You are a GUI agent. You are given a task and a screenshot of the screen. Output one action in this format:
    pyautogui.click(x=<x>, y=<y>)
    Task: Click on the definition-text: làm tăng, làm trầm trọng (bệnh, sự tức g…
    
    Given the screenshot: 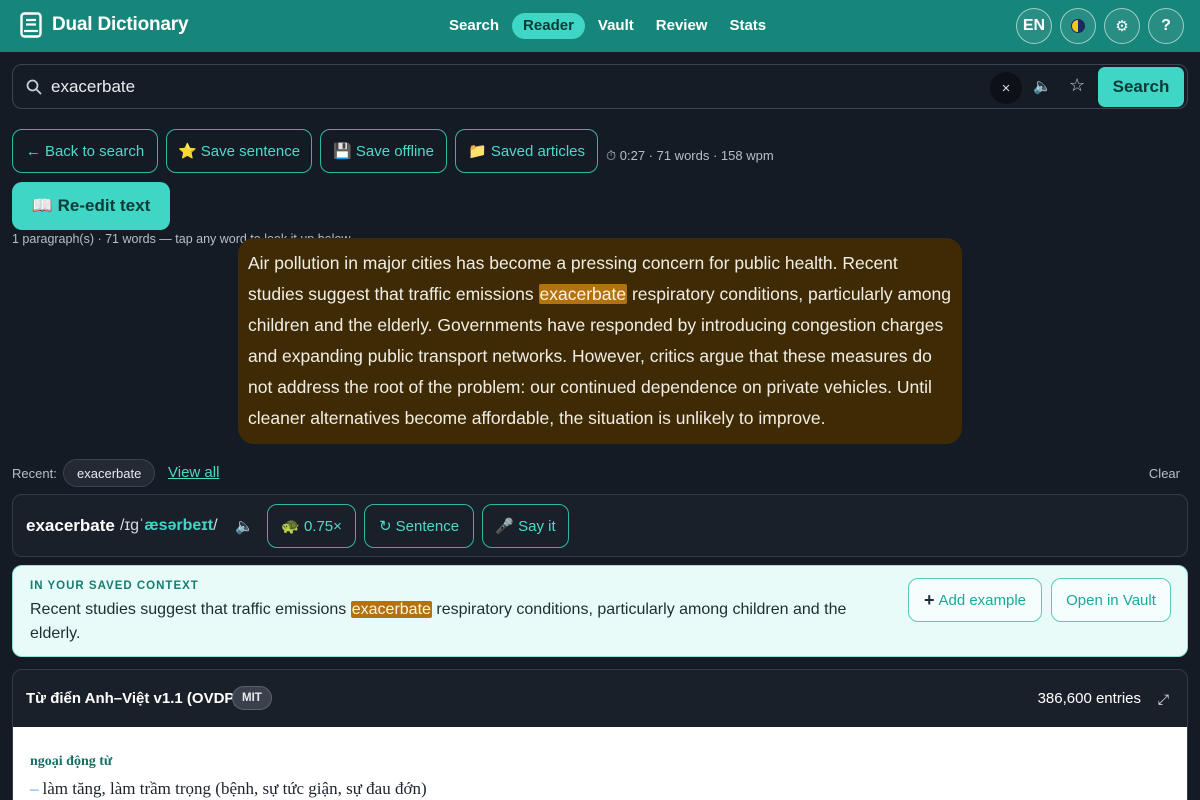 What is the action you would take?
    pyautogui.click(x=234, y=788)
    